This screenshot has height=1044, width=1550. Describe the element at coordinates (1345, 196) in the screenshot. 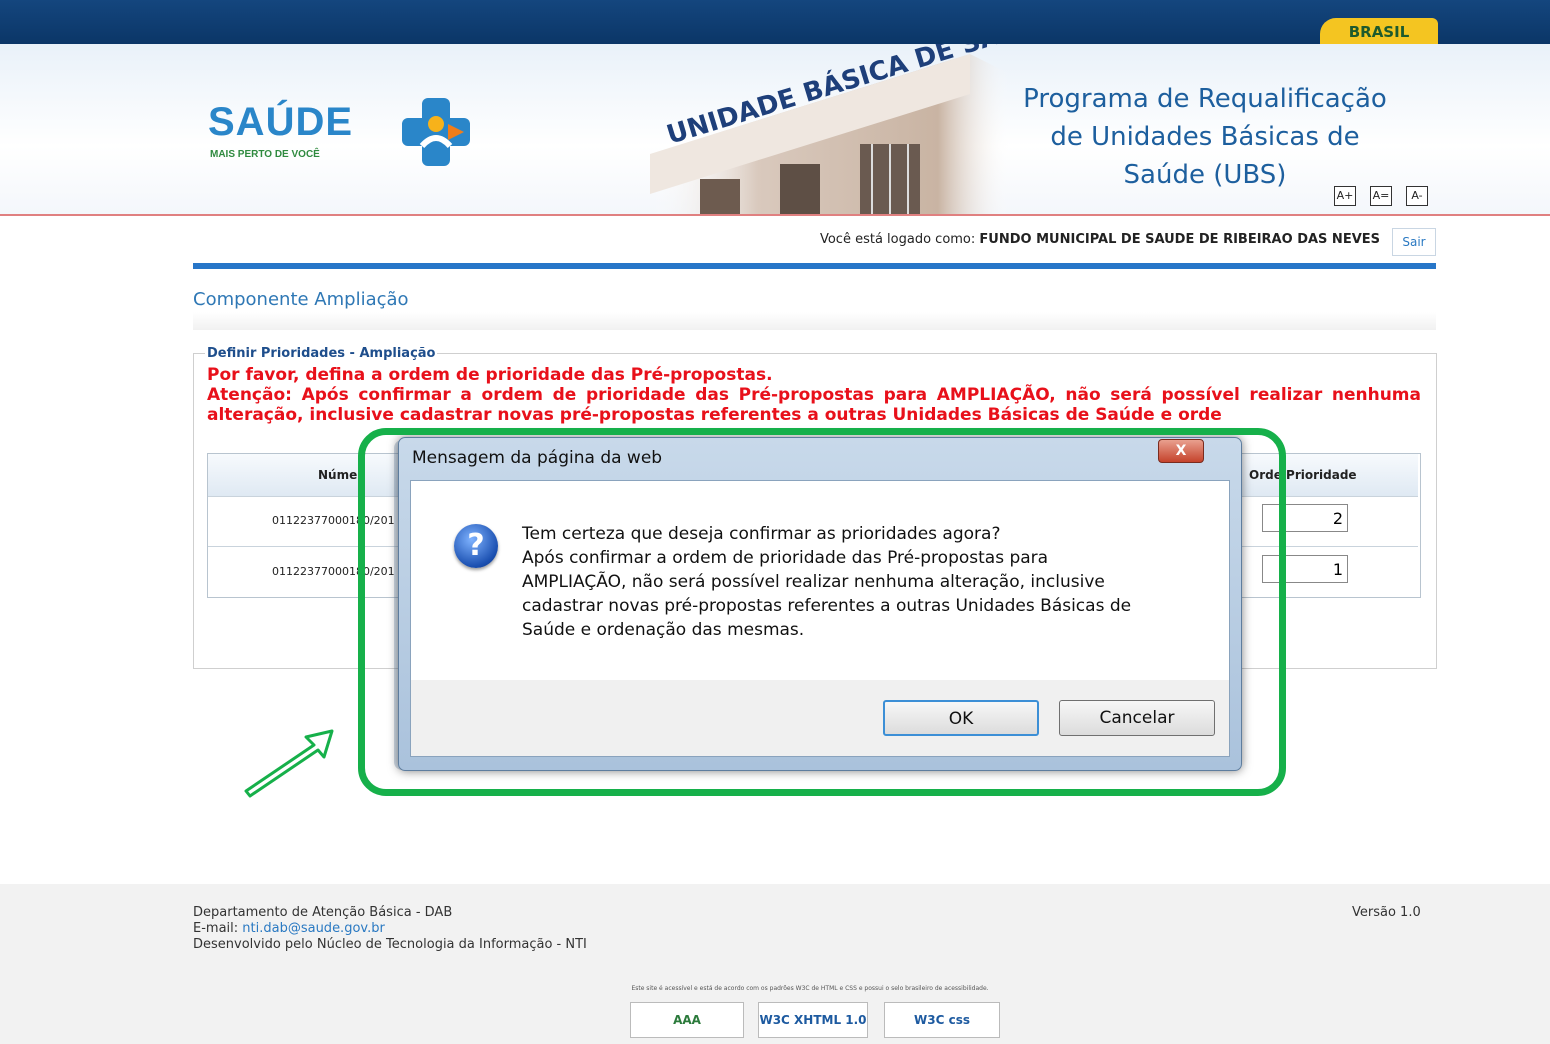

I see `font-increase-button: A+` at that location.